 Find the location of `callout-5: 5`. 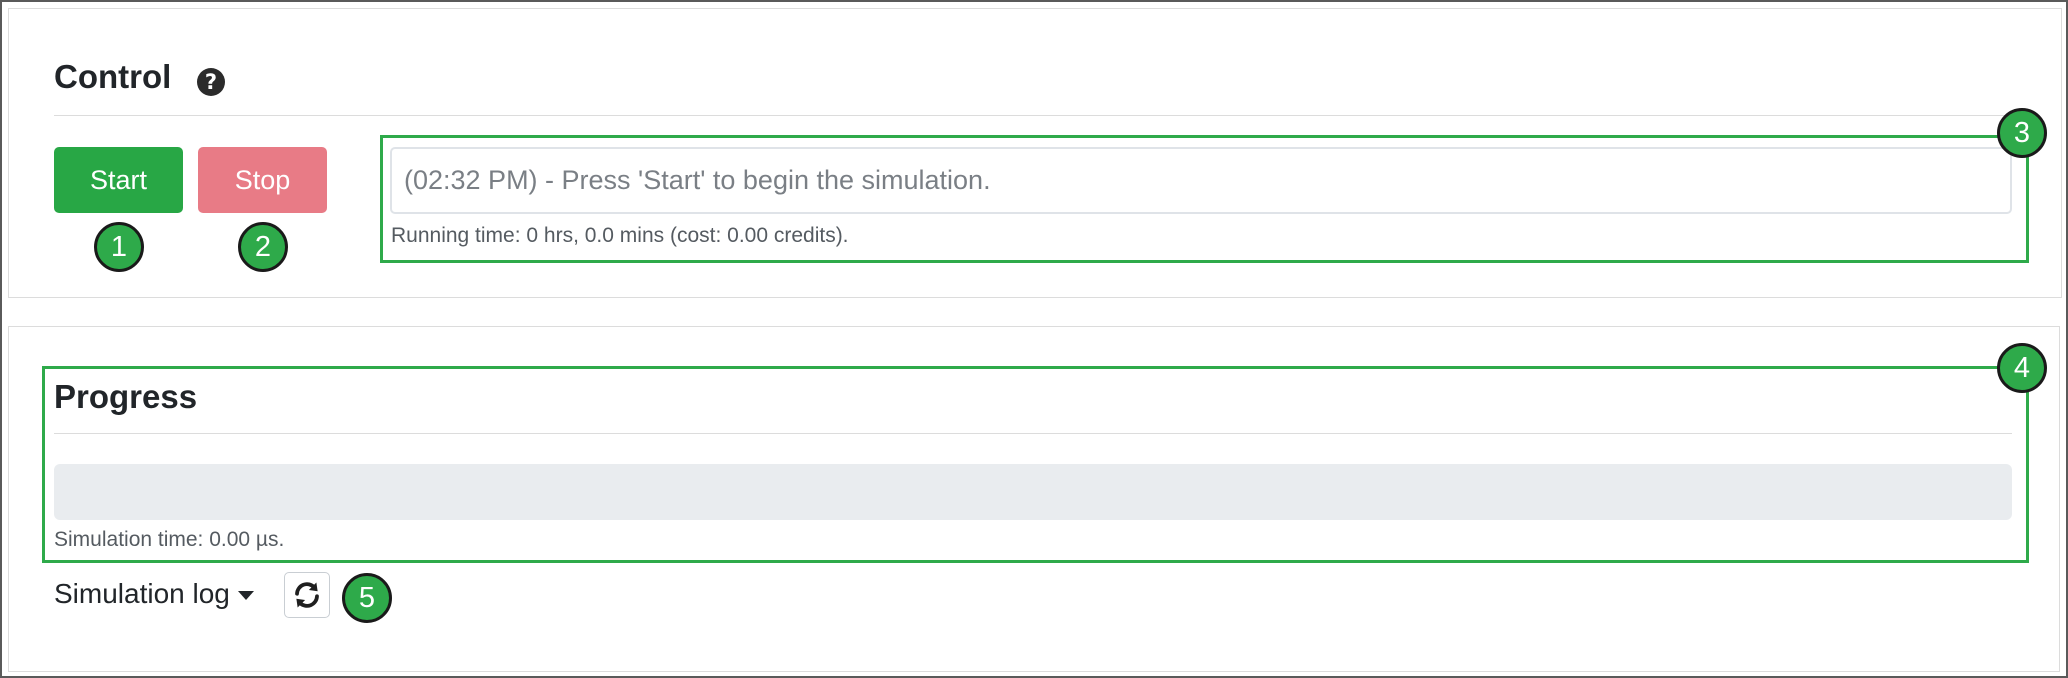

callout-5: 5 is located at coordinates (367, 598).